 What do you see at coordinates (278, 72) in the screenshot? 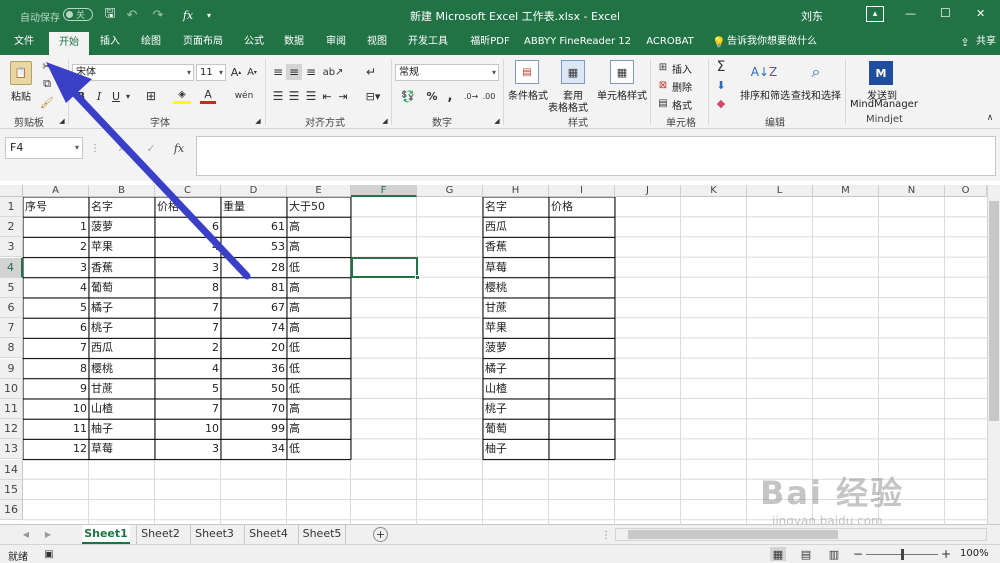
I see `align-top-icon: ≡` at bounding box center [278, 72].